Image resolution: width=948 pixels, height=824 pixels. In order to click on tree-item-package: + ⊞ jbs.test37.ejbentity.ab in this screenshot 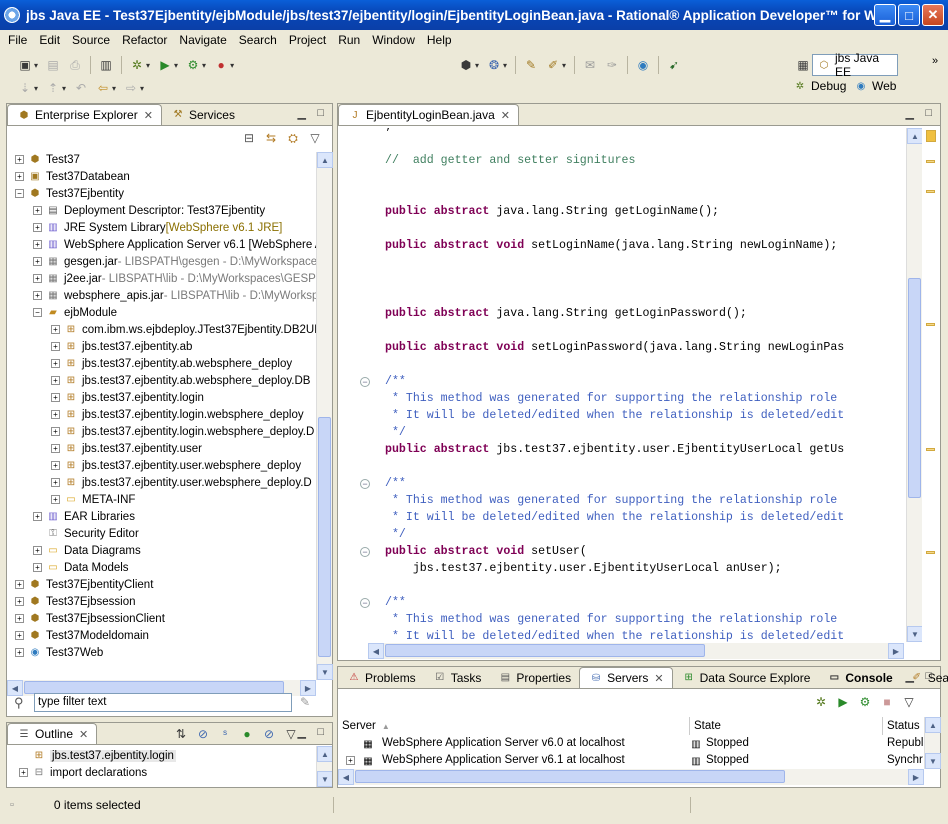, I will do `click(161, 346)`.